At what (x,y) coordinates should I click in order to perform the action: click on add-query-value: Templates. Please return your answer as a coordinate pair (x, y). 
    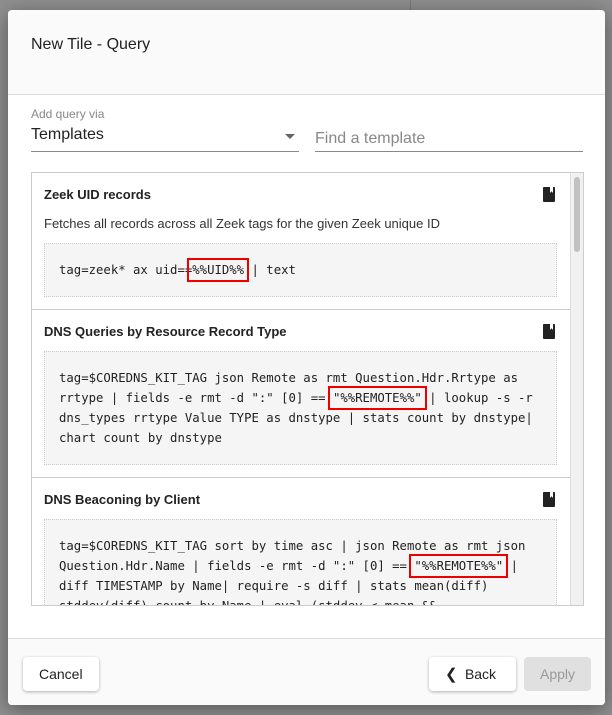
    Looking at the image, I should click on (67, 134).